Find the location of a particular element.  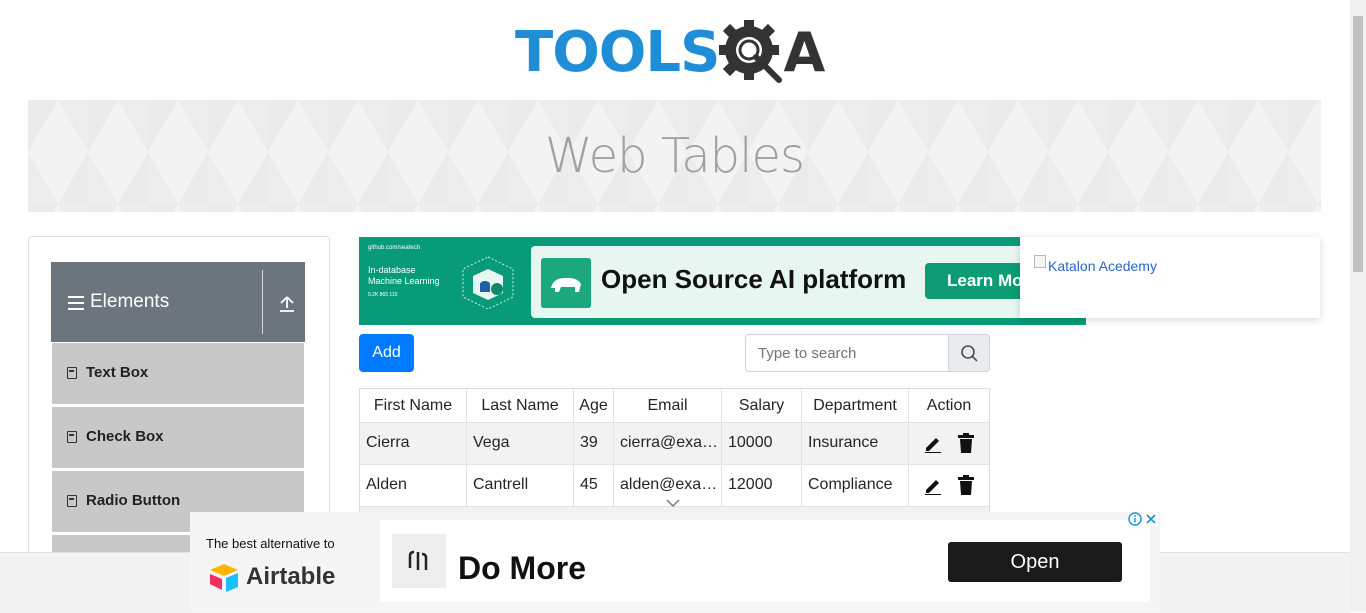

ad-small-text: github.com/seatech is located at coordinates (394, 248).